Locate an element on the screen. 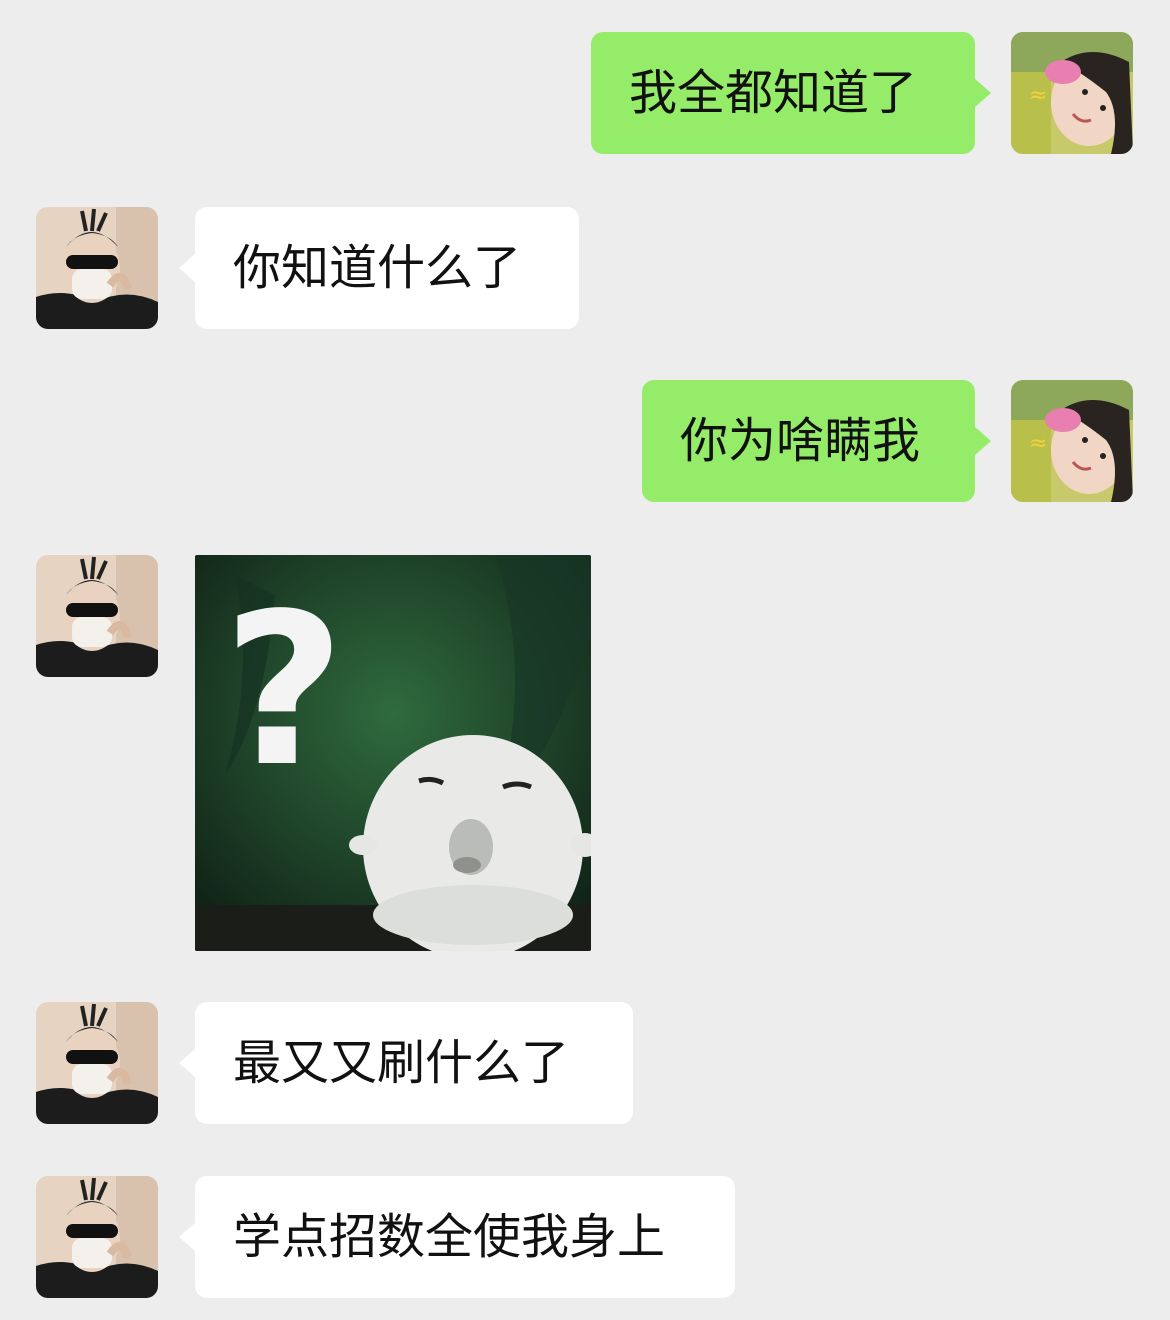 This screenshot has width=1170, height=1320. question-mark-text: ? is located at coordinates (284, 690).